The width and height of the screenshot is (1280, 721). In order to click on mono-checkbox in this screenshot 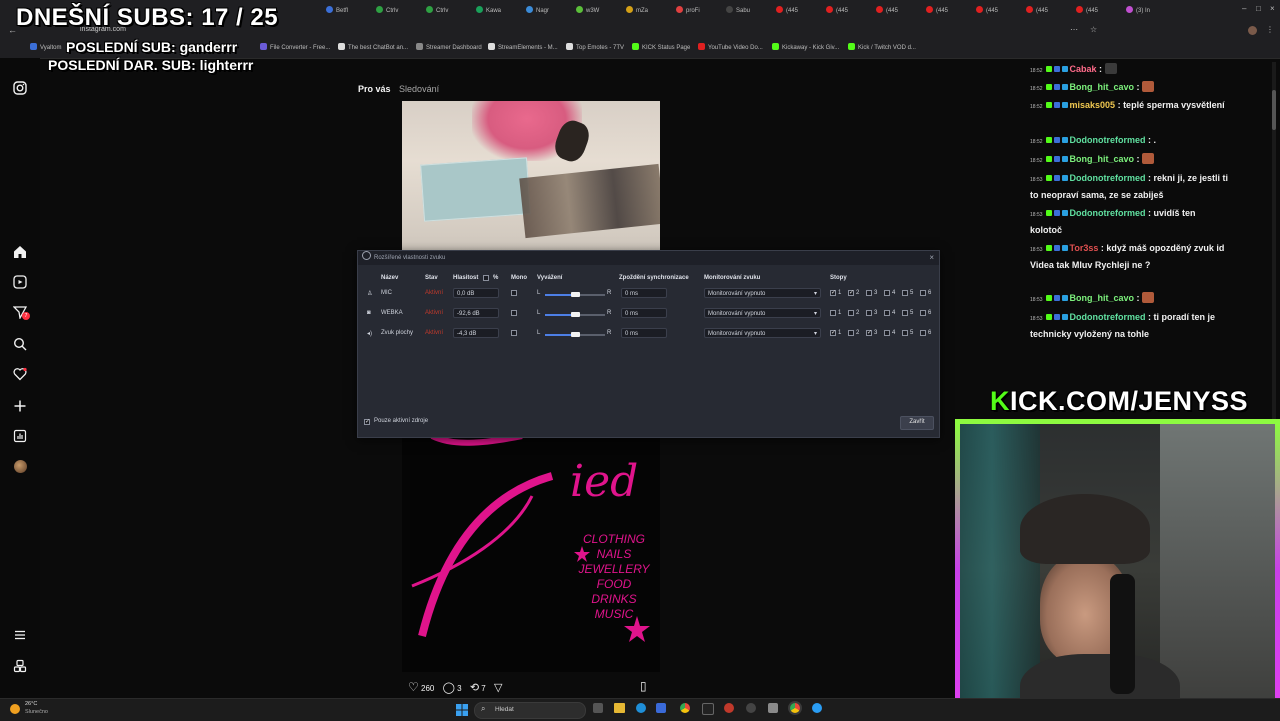, I will do `click(514, 333)`.